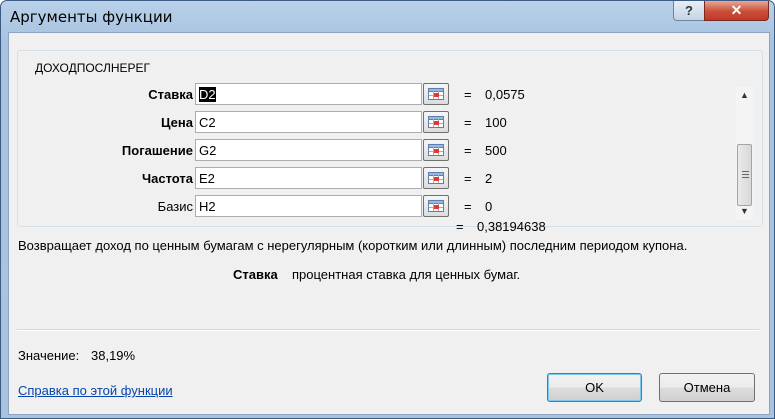  Describe the element at coordinates (505, 94) in the screenshot. I see `argument-value: 0,0575` at that location.